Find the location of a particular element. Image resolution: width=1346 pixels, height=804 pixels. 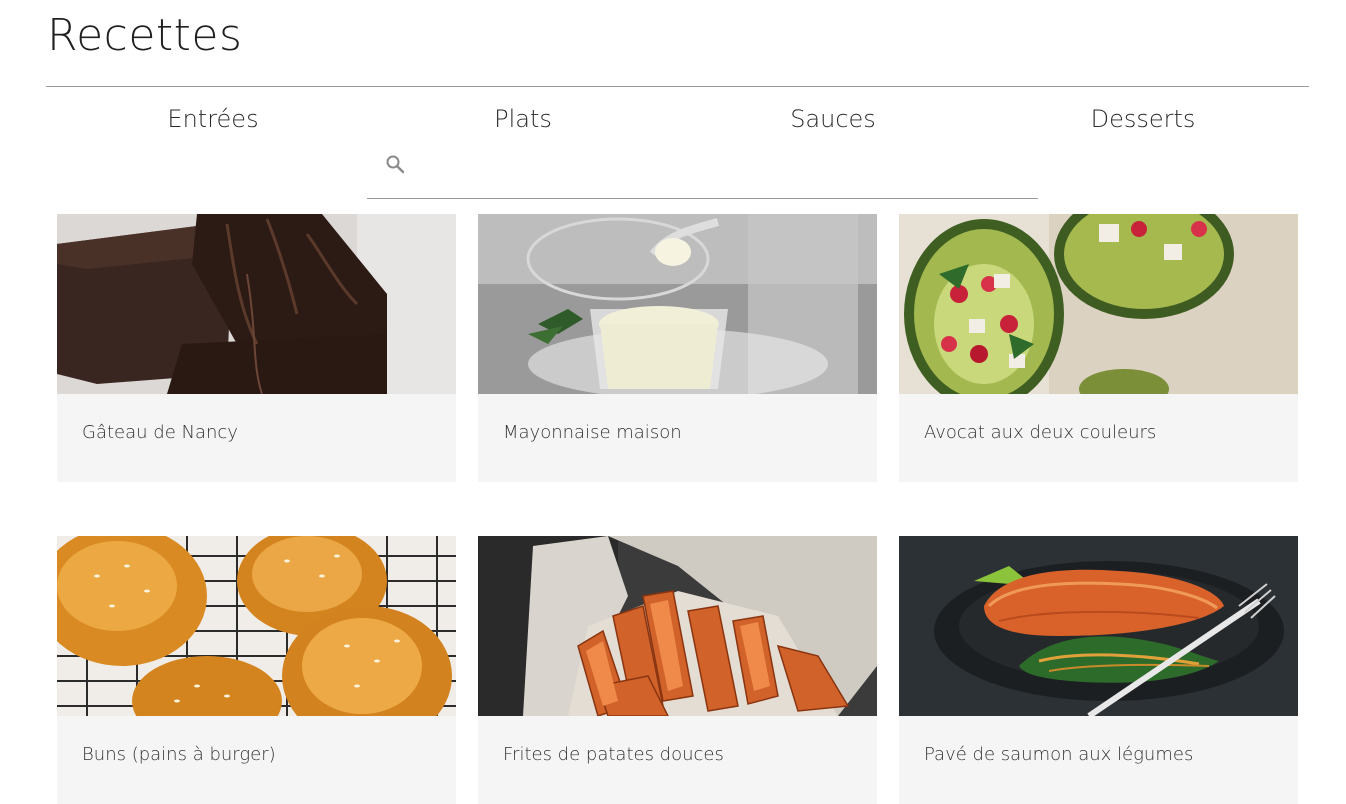

recipe-card-avocat-aux-deux-couleurs: Avocat aux deux couleurs is located at coordinates (1098, 348).